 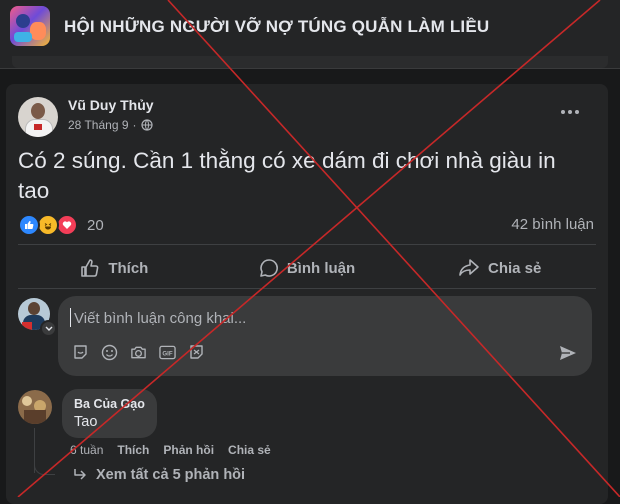 What do you see at coordinates (310, 62) in the screenshot?
I see `header-divider-strip` at bounding box center [310, 62].